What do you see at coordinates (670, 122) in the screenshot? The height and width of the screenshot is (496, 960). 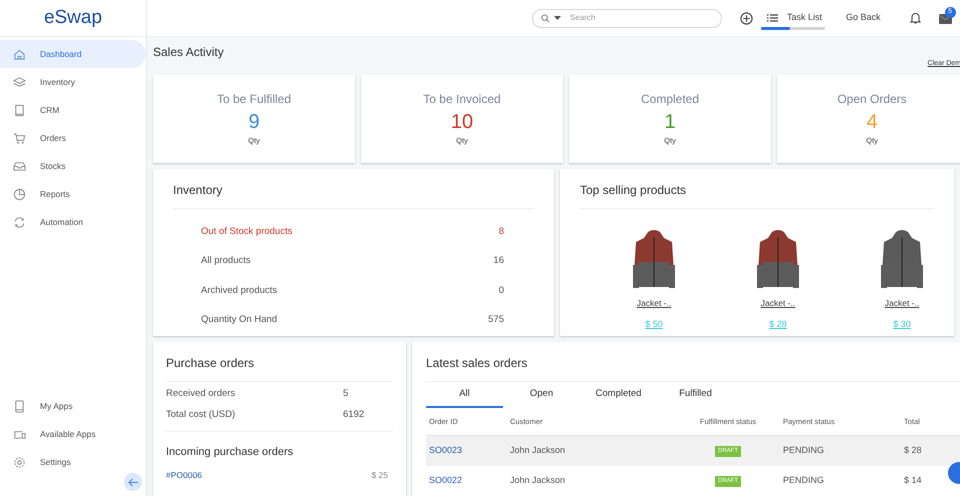 I see `stat-value: 1` at bounding box center [670, 122].